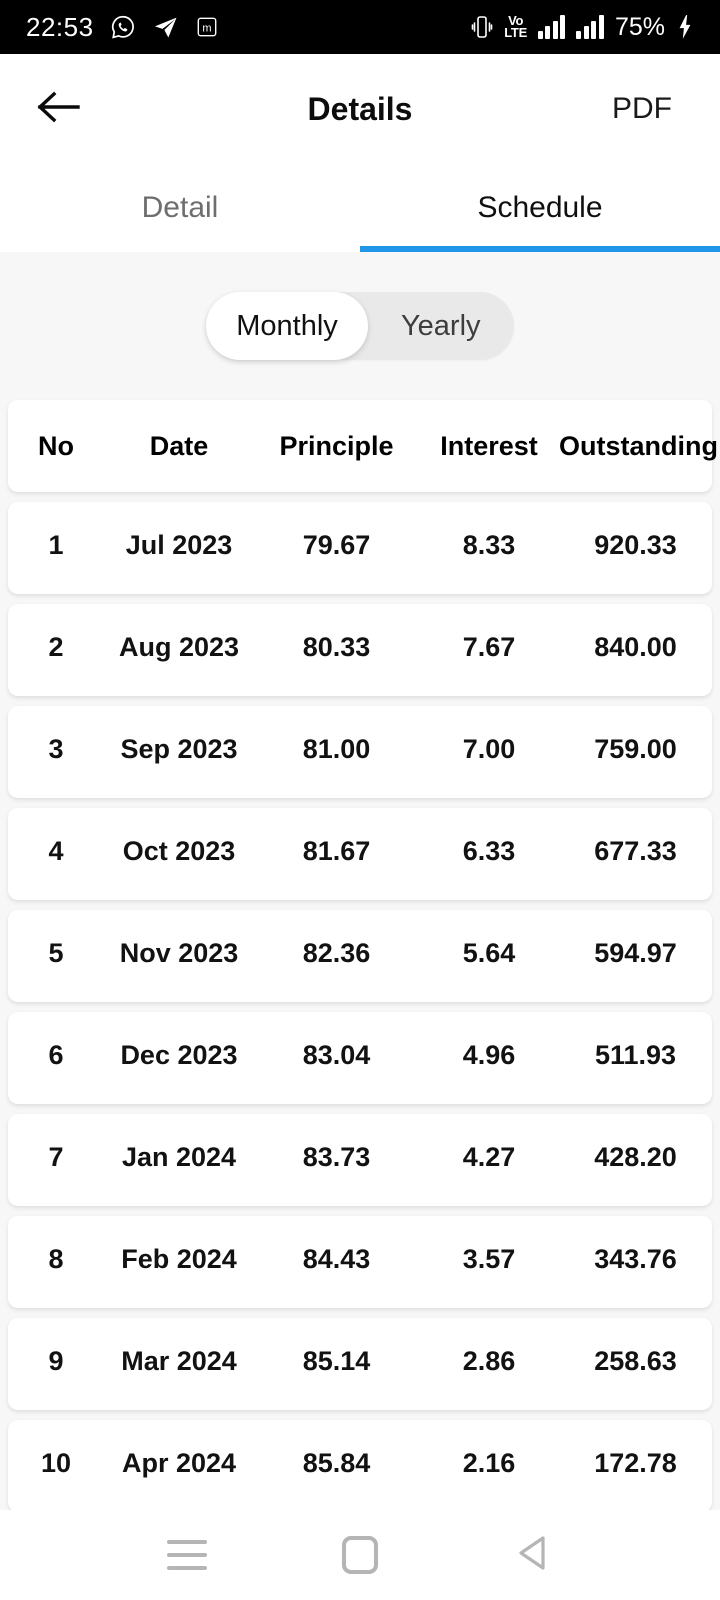 Image resolution: width=720 pixels, height=1600 pixels. I want to click on cell-outstanding: 343.76, so click(635, 1259).